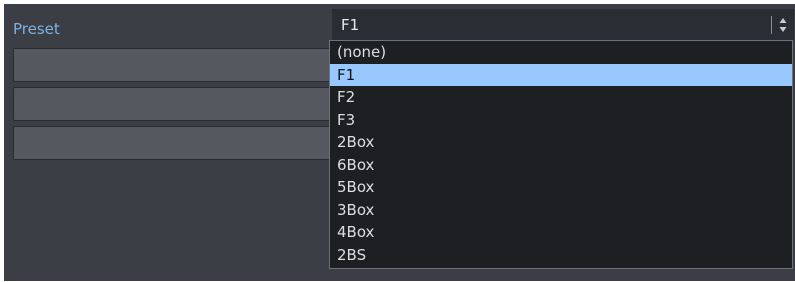  Describe the element at coordinates (561, 187) in the screenshot. I see `option-5box: 5Box` at that location.